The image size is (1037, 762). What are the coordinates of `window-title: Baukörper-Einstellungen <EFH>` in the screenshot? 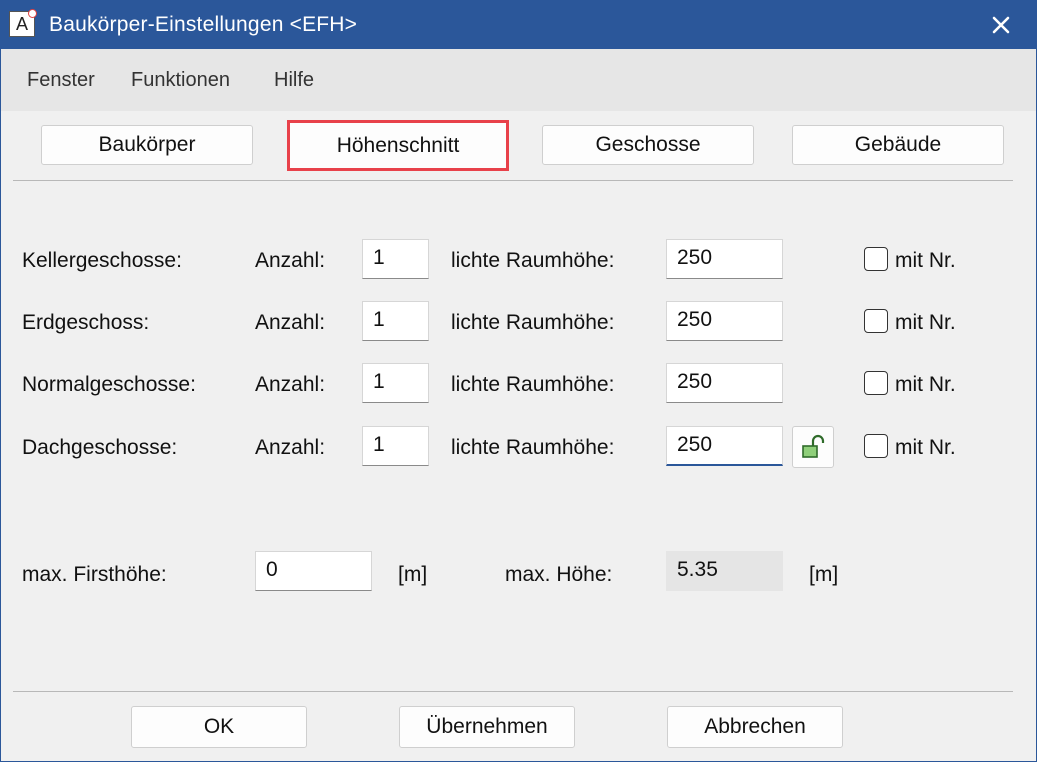 It's located at (203, 24).